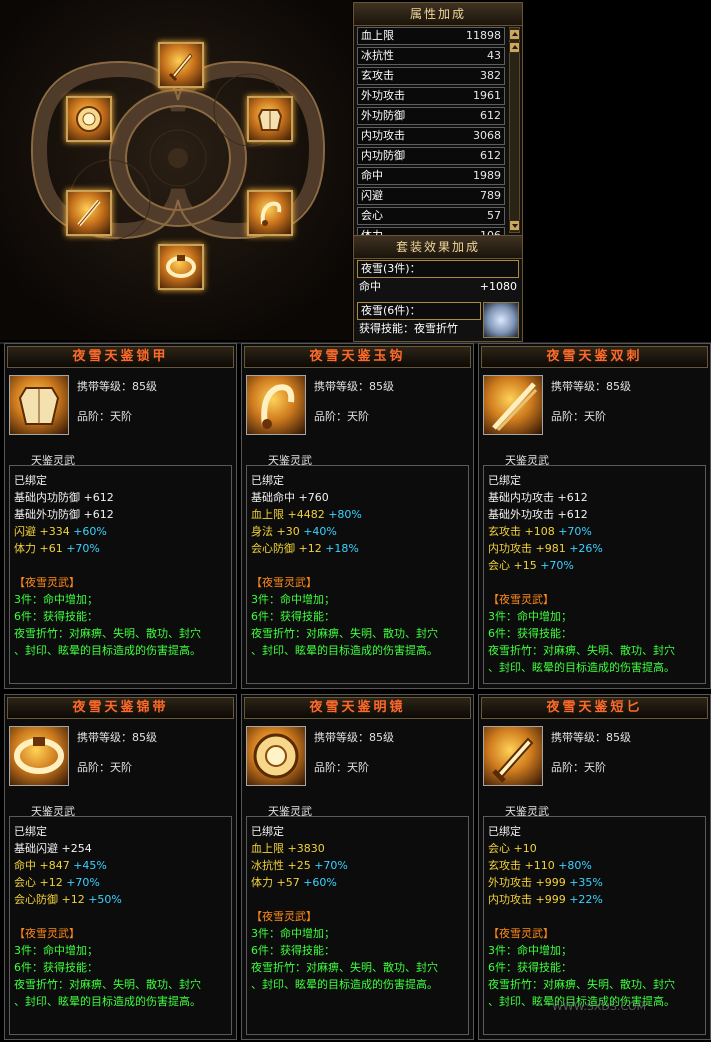  What do you see at coordinates (514, 225) in the screenshot?
I see `scroll-down-button` at bounding box center [514, 225].